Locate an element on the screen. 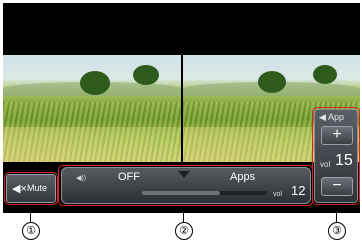  callout-number-2: ② is located at coordinates (184, 231).